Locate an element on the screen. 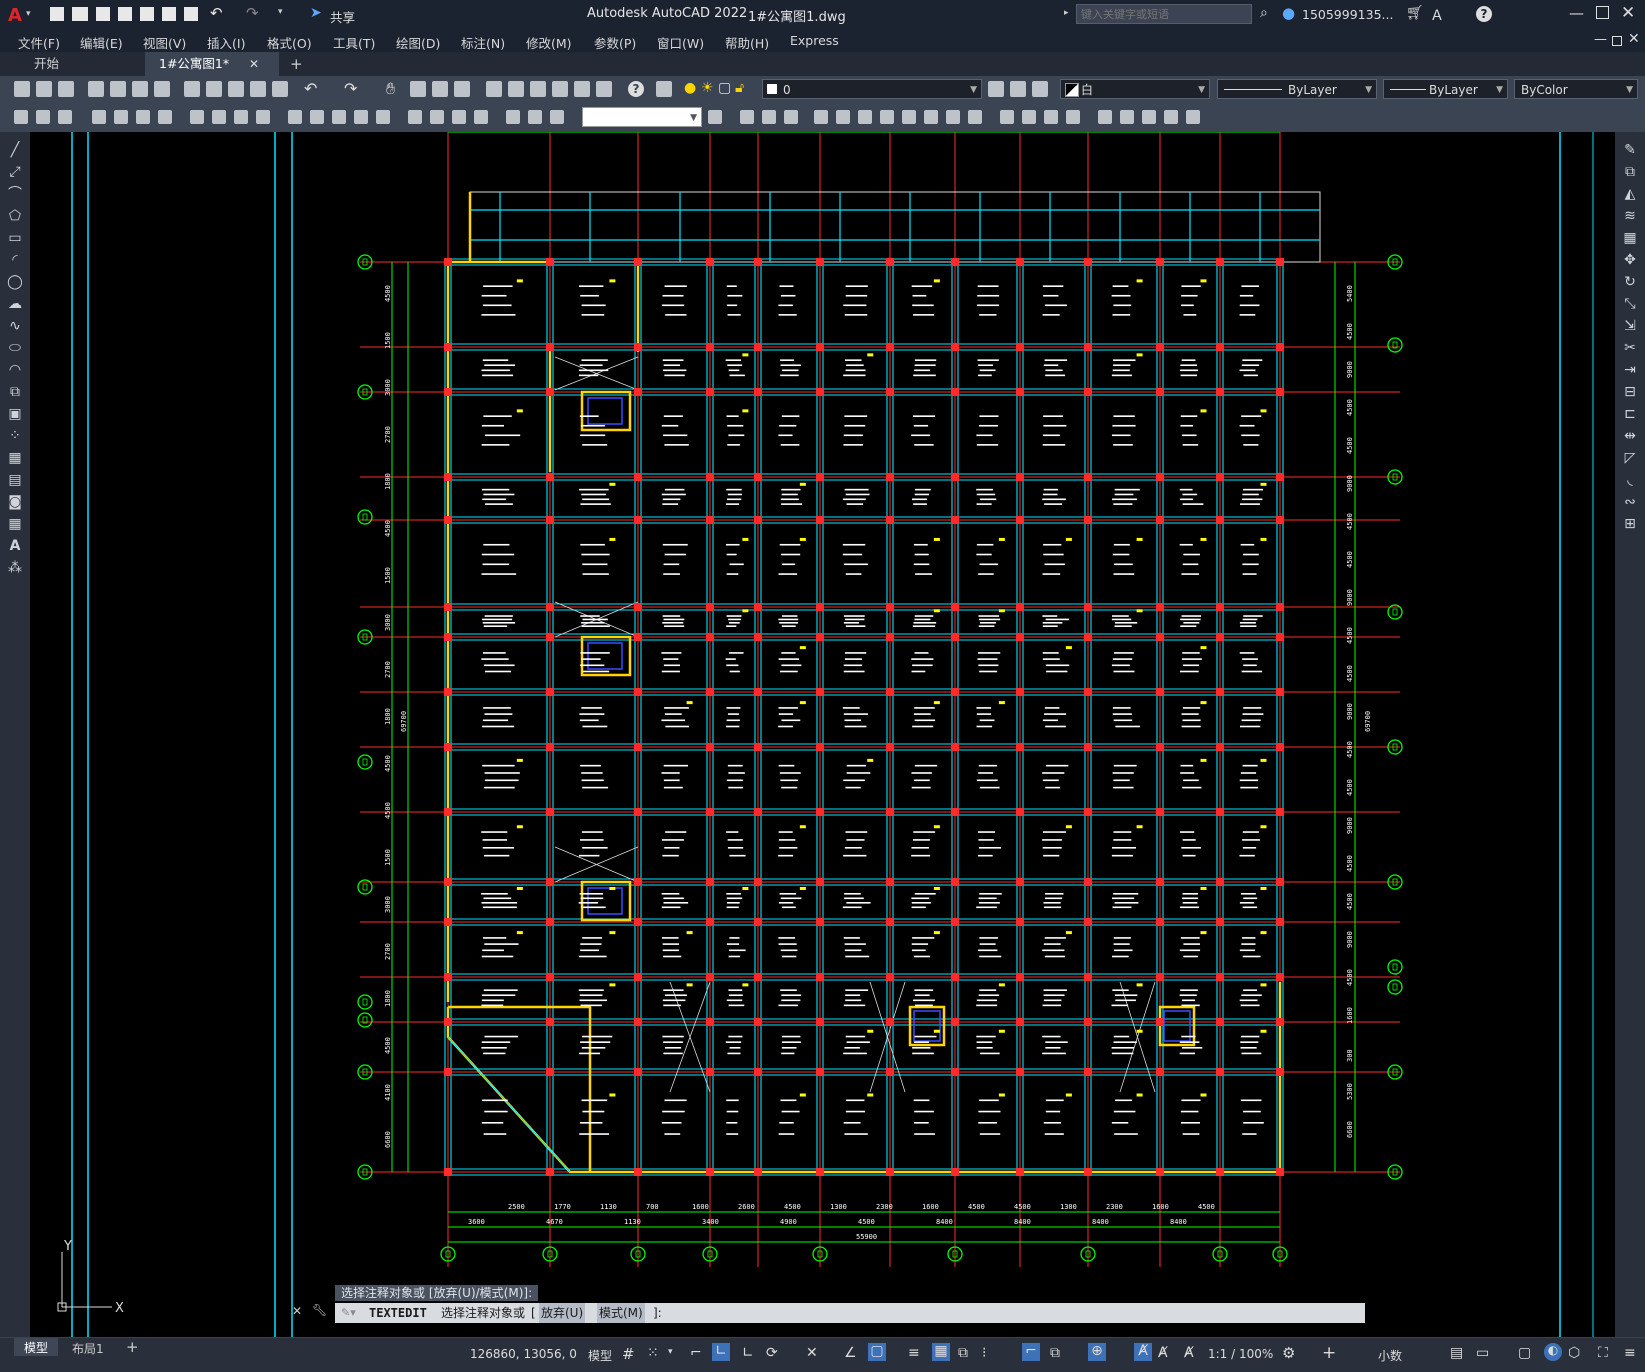 The image size is (1645, 1372). layer-on-icon: ● is located at coordinates (690, 88).